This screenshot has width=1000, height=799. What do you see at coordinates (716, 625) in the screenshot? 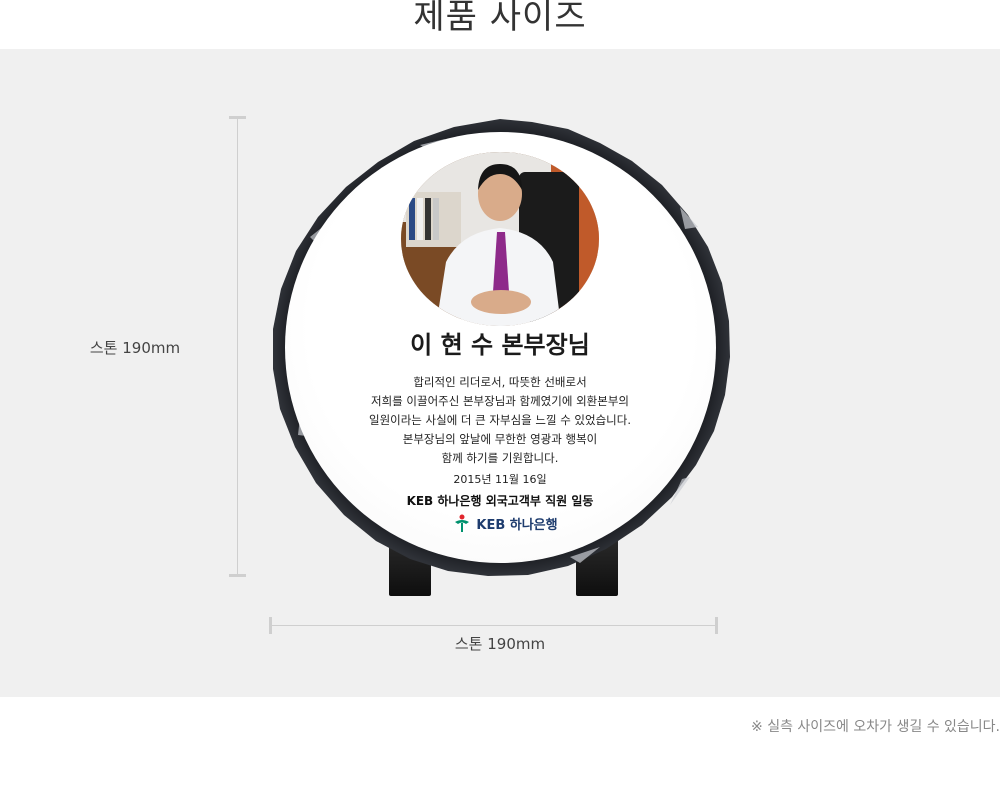
I see `width-dimension-cap-right` at bounding box center [716, 625].